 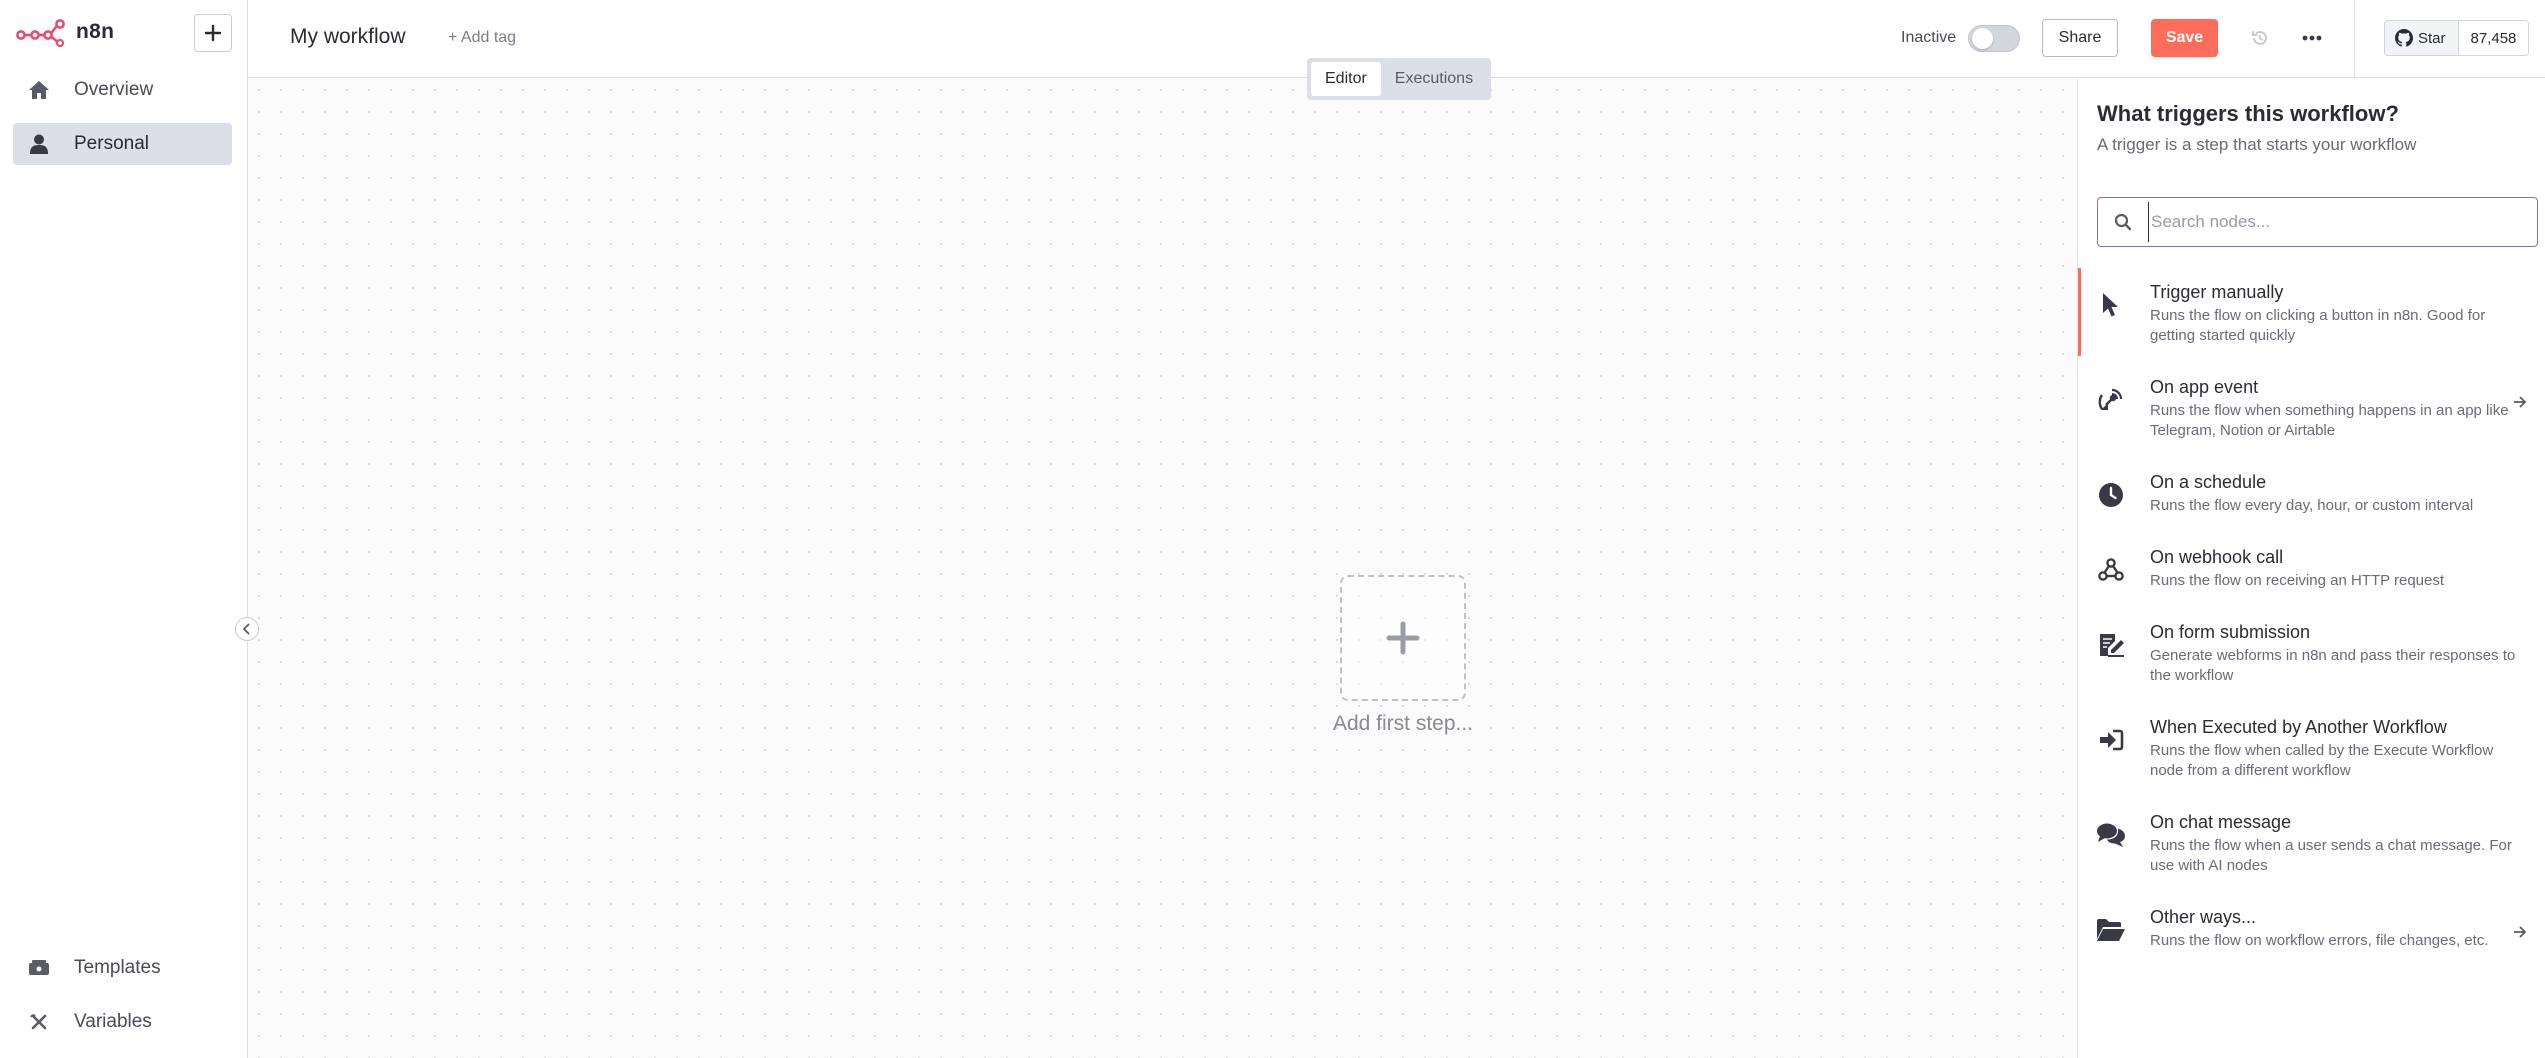 I want to click on ellipsis-icon, so click(x=2312, y=38).